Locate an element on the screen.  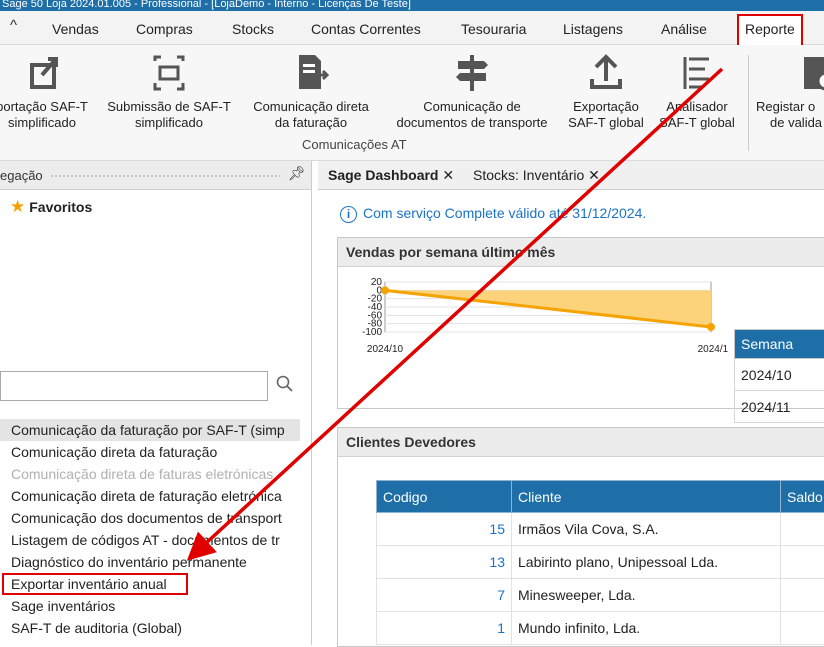
saft-analyzer-button: Analisador SAF-T global is located at coordinates (697, 91).